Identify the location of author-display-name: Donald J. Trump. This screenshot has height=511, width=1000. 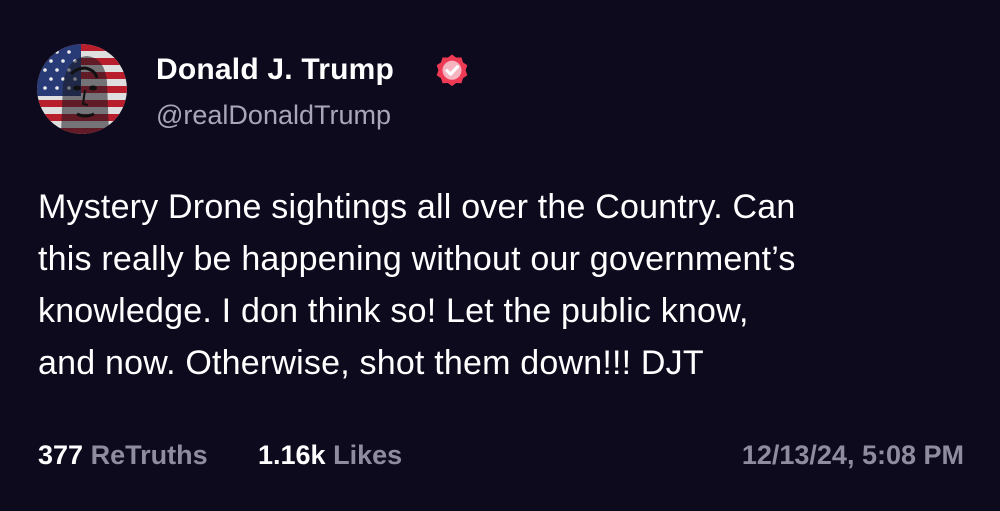
(275, 70).